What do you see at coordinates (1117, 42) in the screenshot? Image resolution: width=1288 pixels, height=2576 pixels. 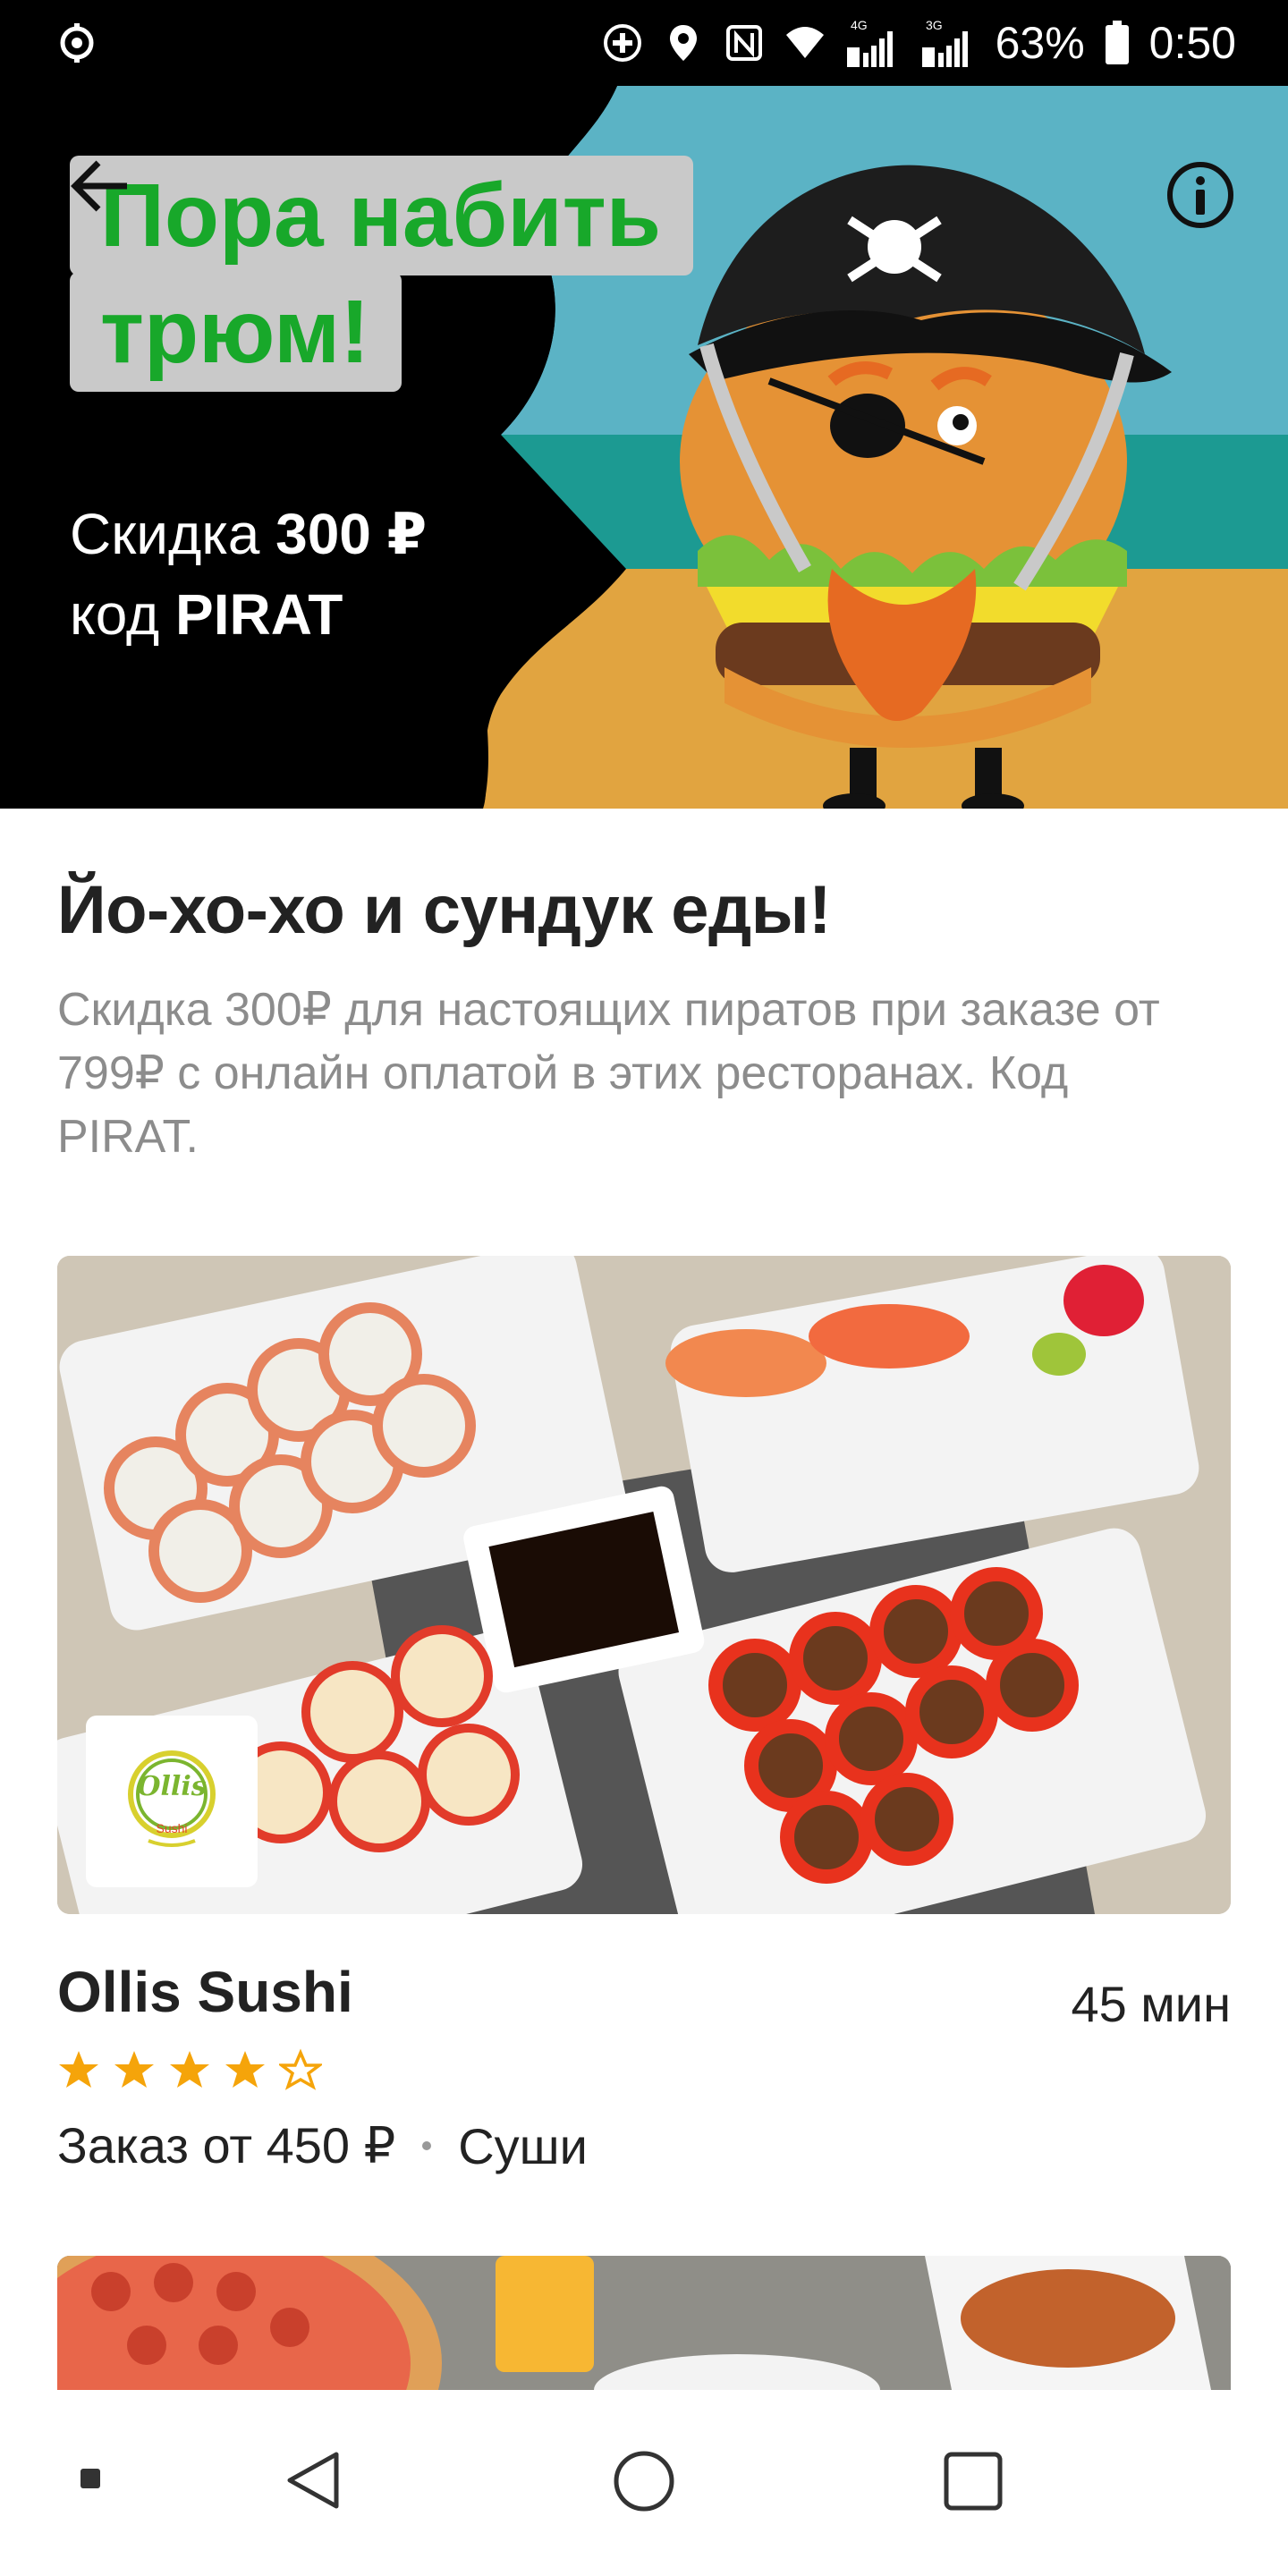 I see `battery-icon` at bounding box center [1117, 42].